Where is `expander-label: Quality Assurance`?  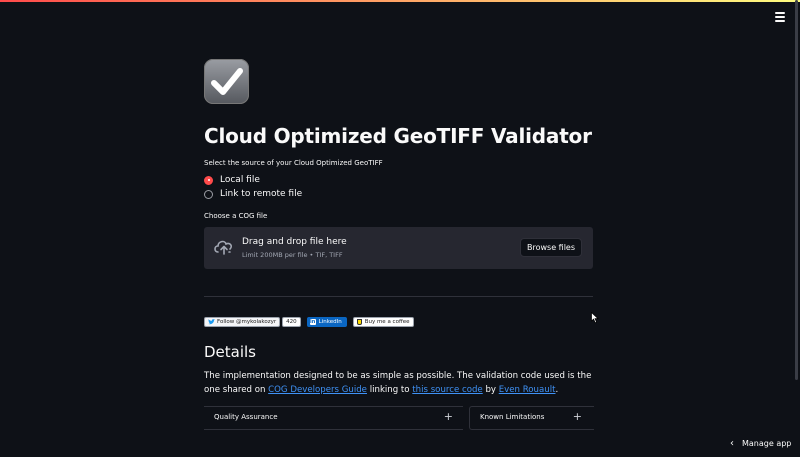
expander-label: Quality Assurance is located at coordinates (246, 417).